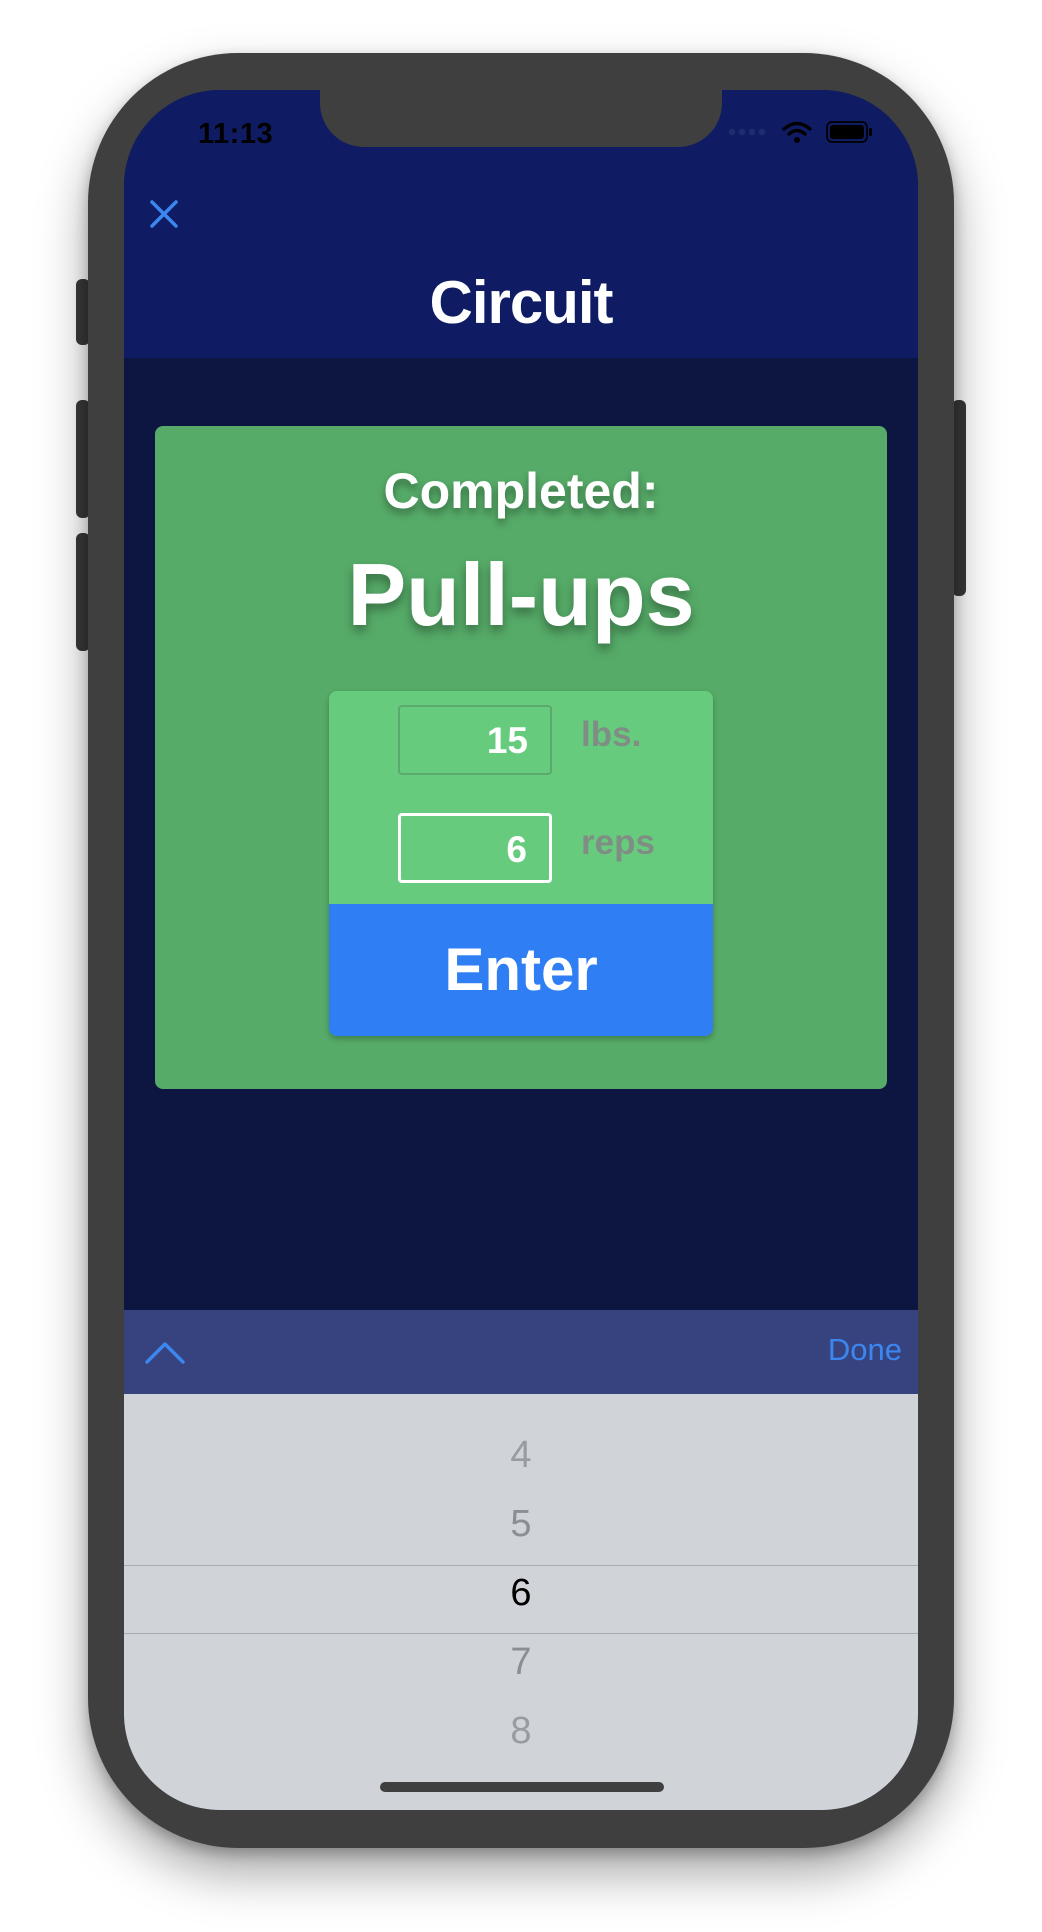 The height and width of the screenshot is (1932, 1042). What do you see at coordinates (521, 1593) in the screenshot?
I see `picker-item-selected: 6` at bounding box center [521, 1593].